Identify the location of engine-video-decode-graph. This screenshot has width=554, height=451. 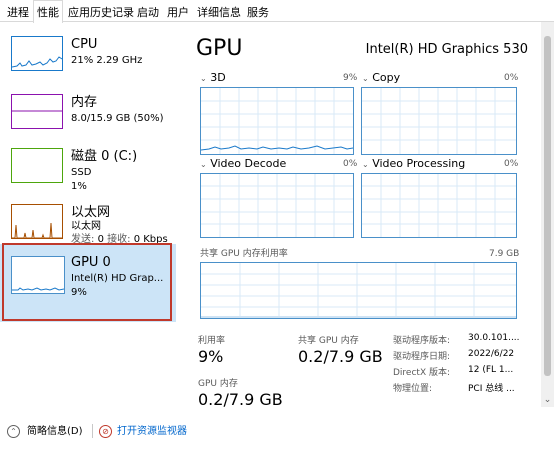
(277, 205).